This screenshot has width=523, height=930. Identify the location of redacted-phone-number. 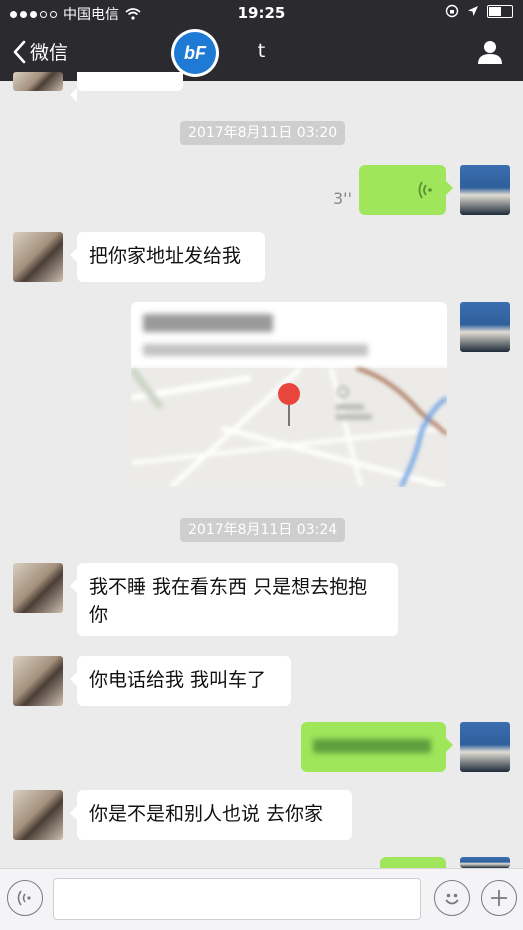
(372, 746).